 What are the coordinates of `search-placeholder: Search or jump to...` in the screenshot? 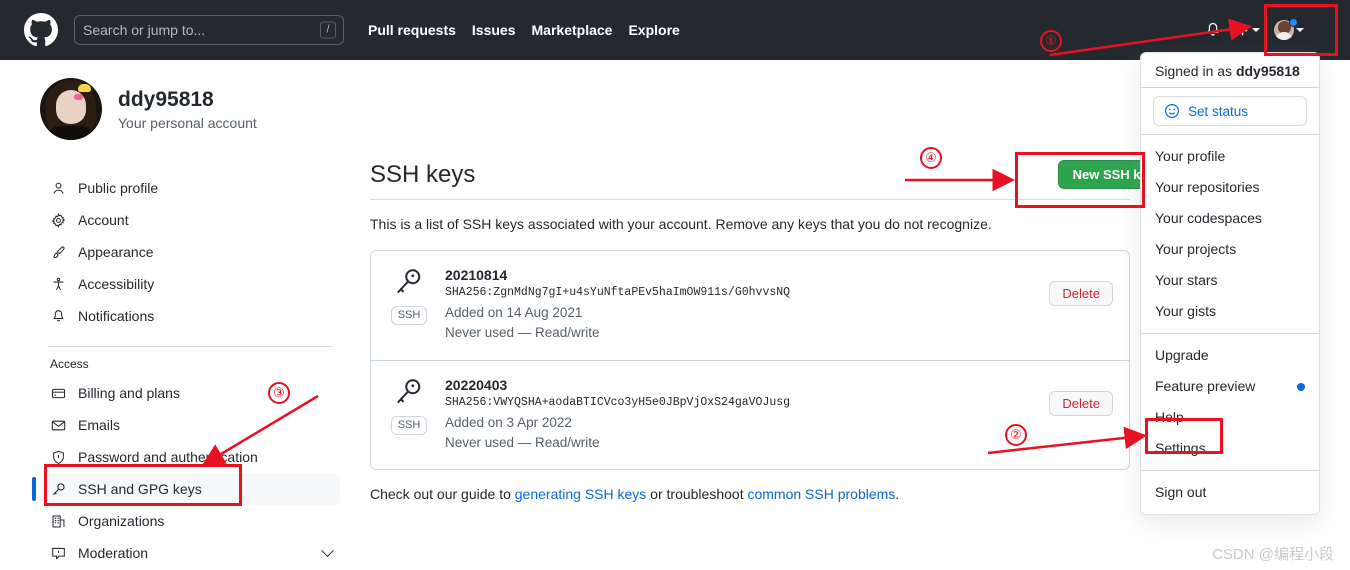 It's located at (144, 30).